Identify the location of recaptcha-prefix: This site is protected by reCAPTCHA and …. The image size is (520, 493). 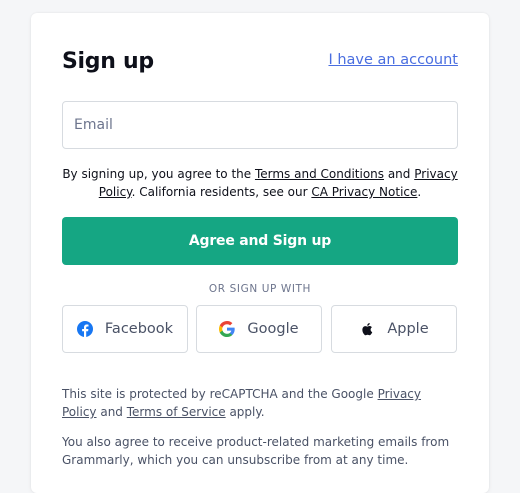
(220, 394).